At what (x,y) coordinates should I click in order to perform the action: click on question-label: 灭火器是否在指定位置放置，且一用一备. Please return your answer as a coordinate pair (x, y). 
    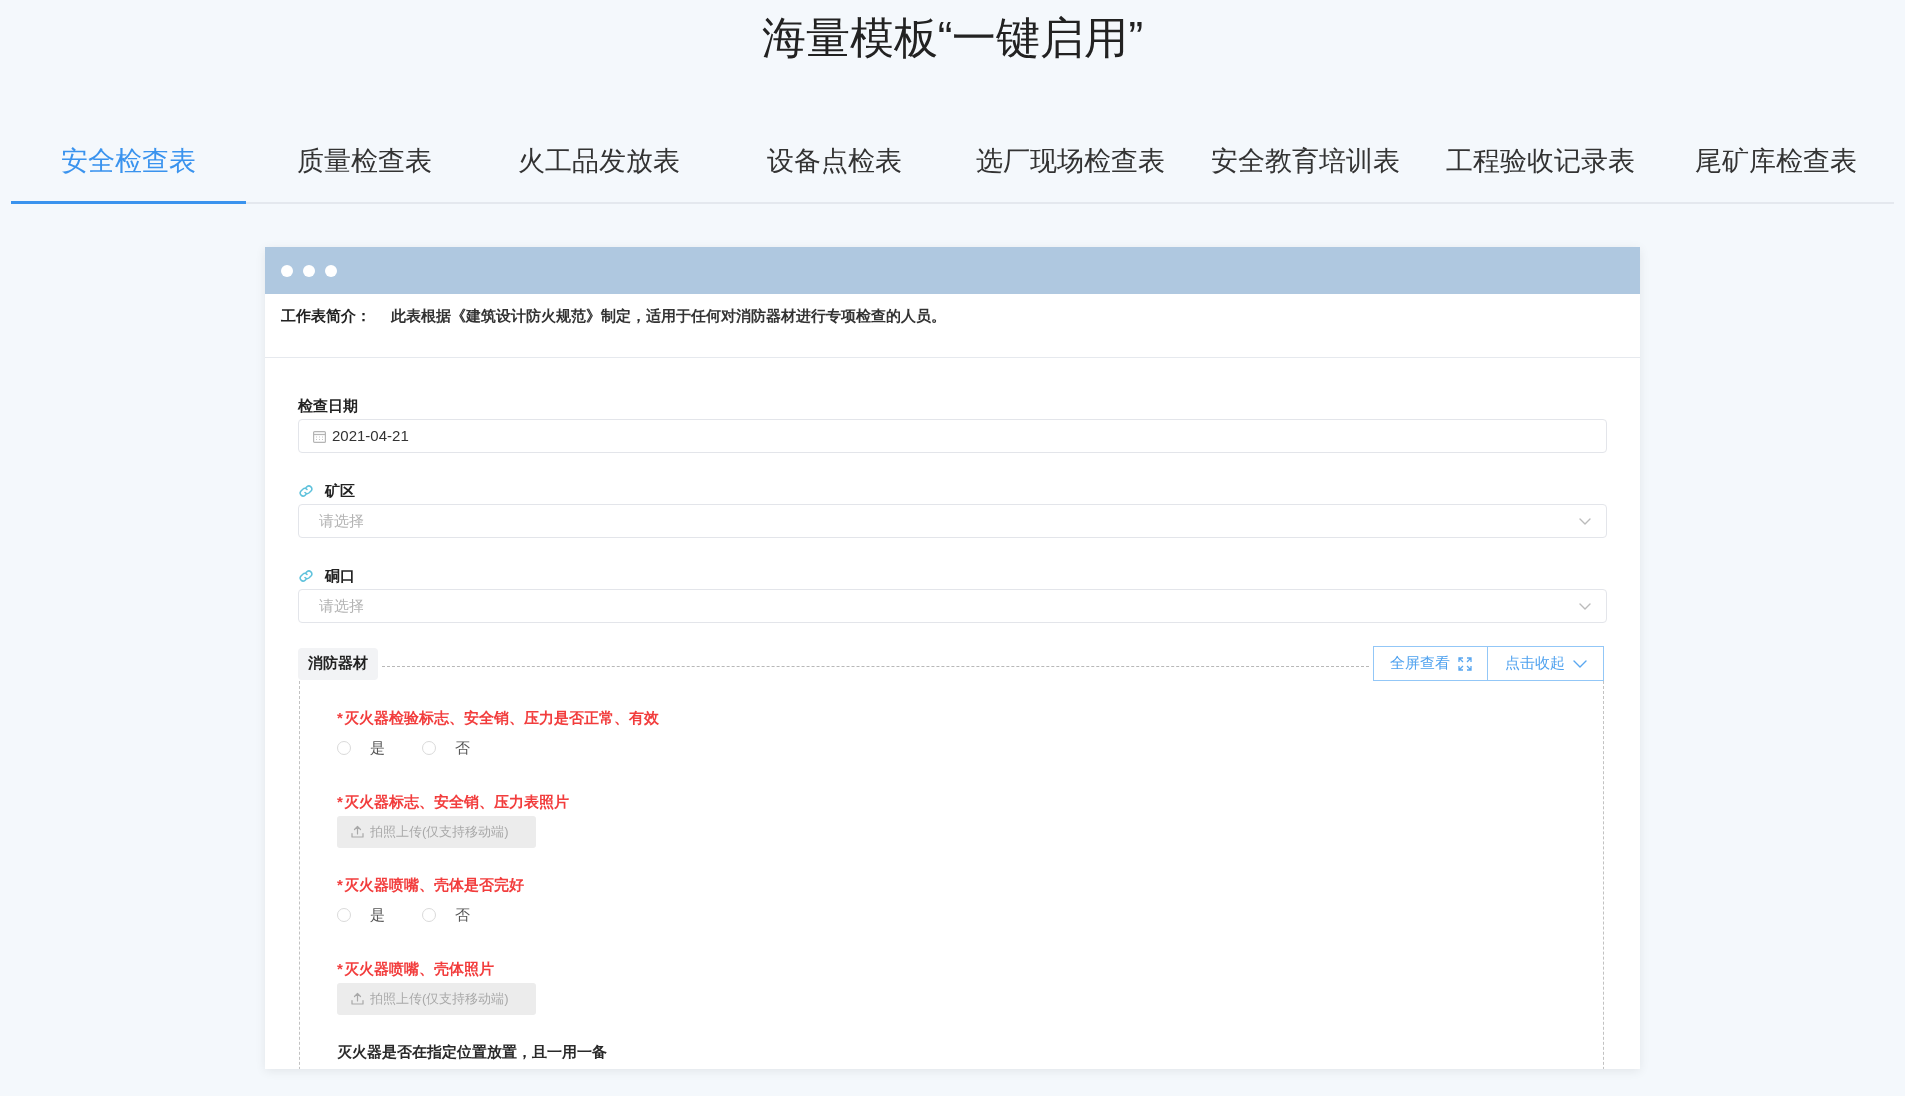
    Looking at the image, I should click on (472, 1052).